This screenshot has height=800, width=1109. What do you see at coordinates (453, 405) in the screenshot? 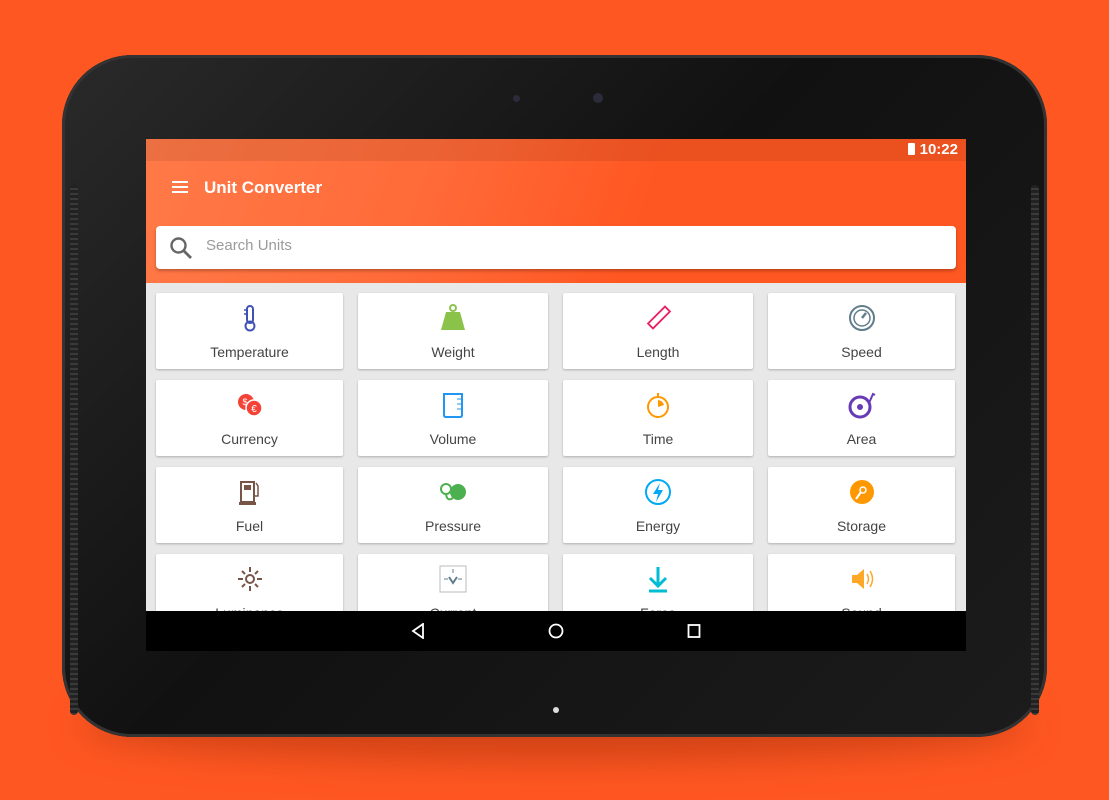
I see `beaker-icon` at bounding box center [453, 405].